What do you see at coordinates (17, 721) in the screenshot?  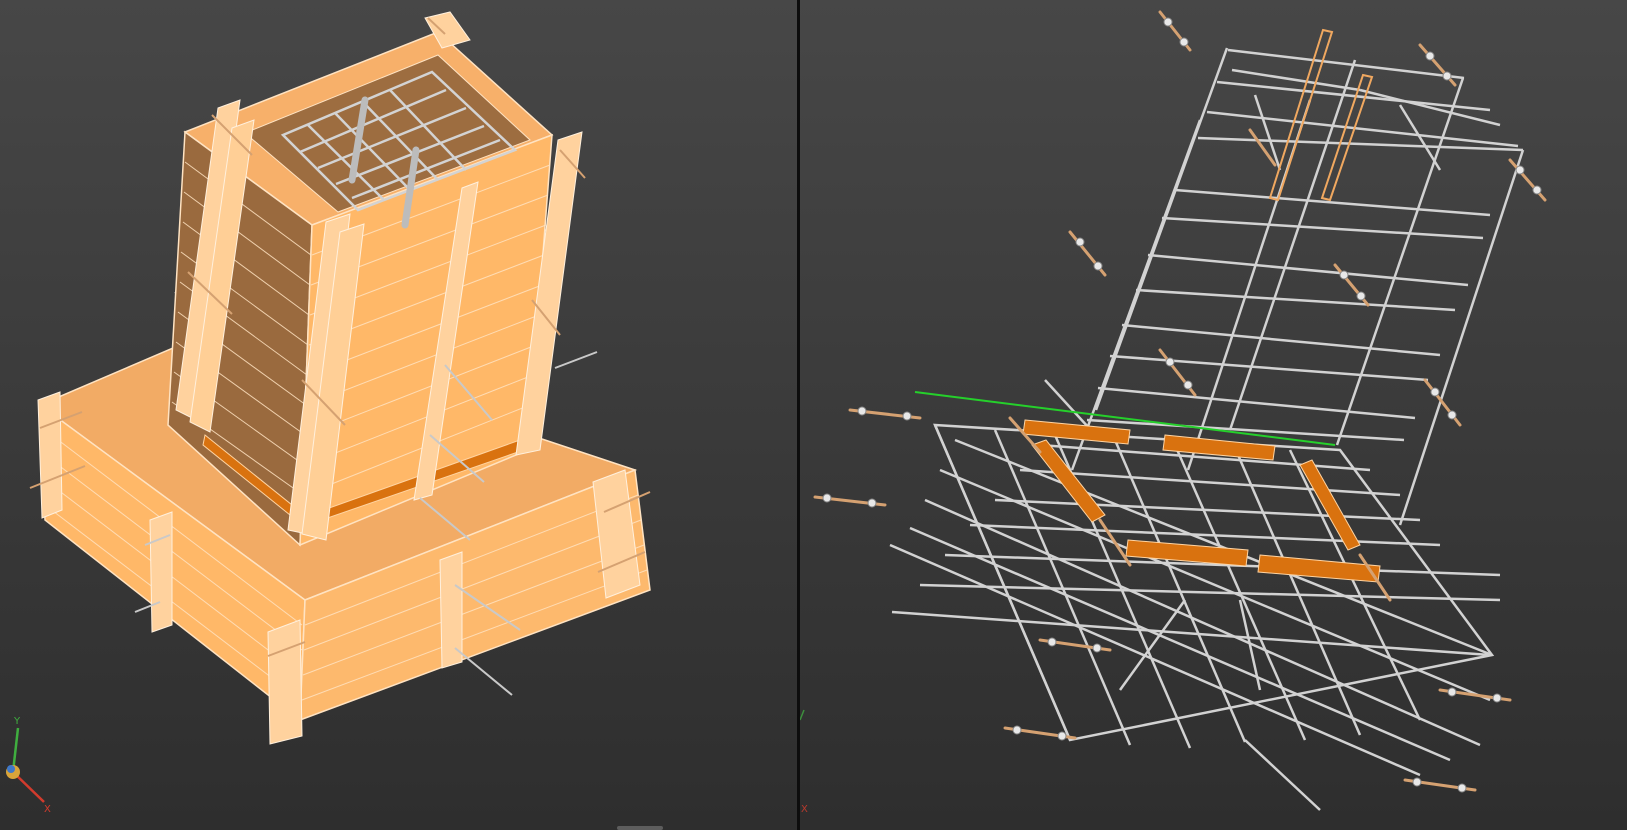 I see `axis-y-label: Y` at bounding box center [17, 721].